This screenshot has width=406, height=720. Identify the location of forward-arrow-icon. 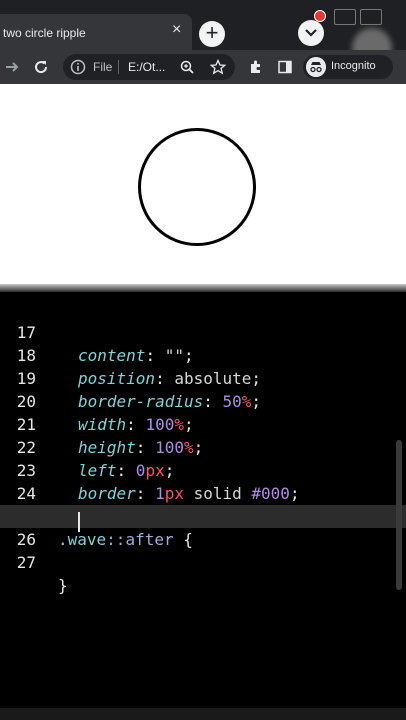
(12, 67).